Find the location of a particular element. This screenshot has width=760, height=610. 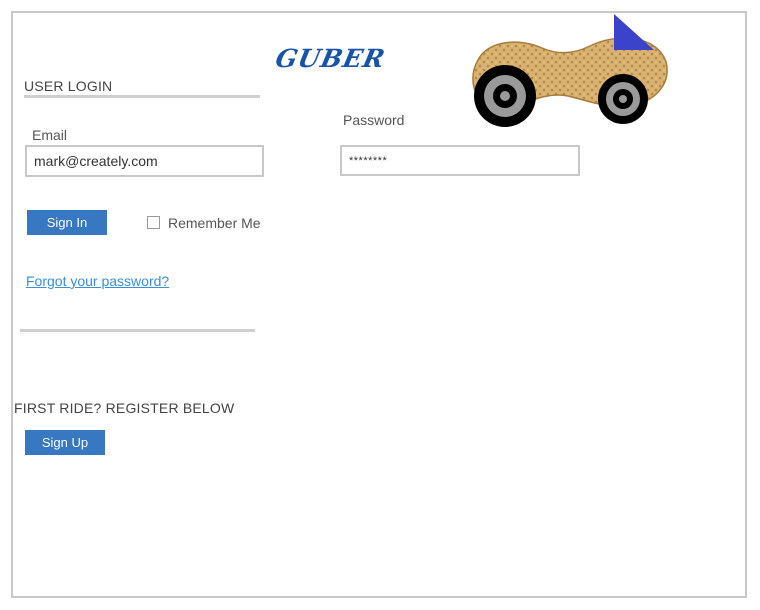

login-section-title: USER LOGIN is located at coordinates (68, 86).